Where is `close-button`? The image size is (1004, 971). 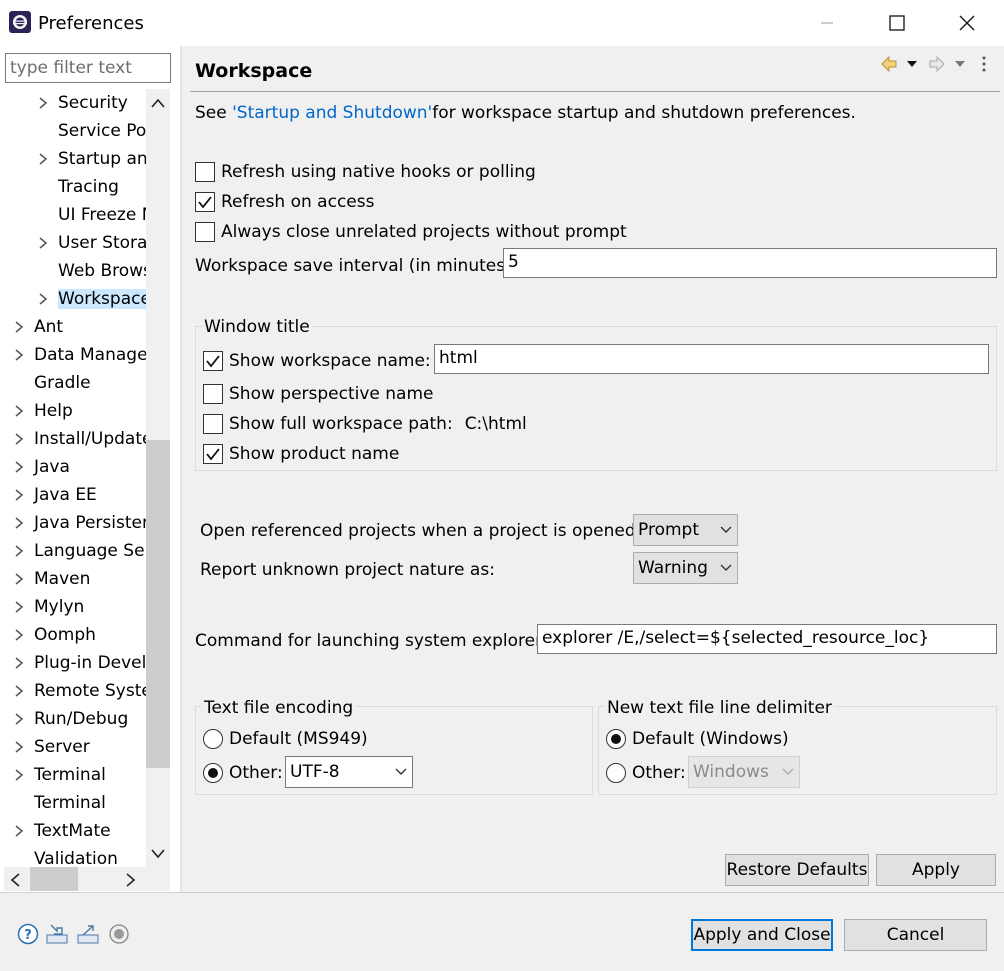
close-button is located at coordinates (967, 23).